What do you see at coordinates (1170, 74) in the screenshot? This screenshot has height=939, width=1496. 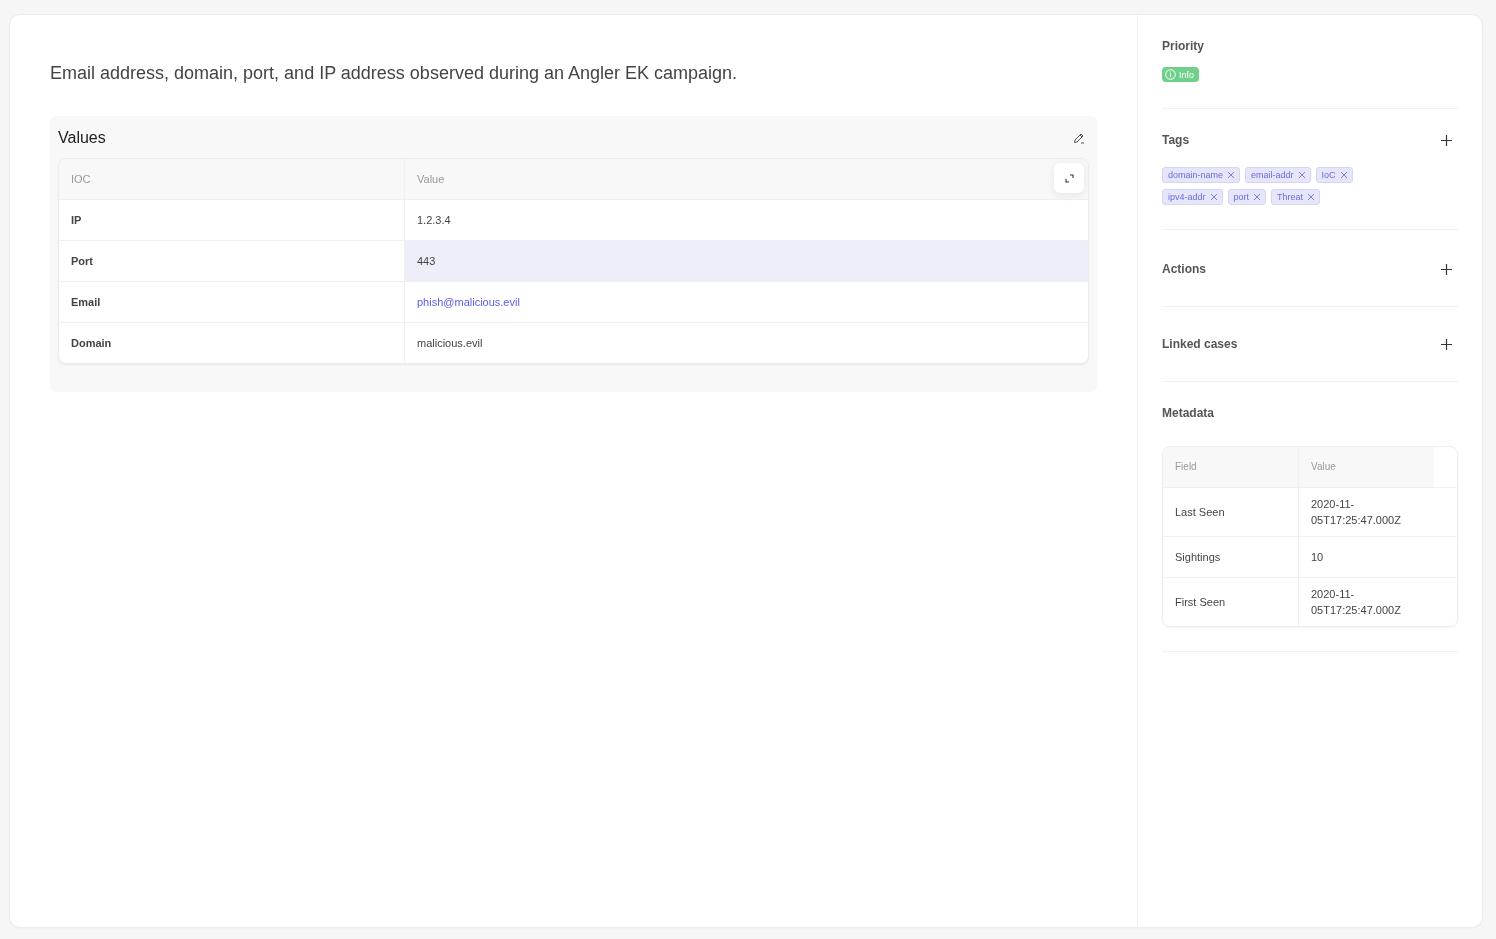 I see `info-icon` at bounding box center [1170, 74].